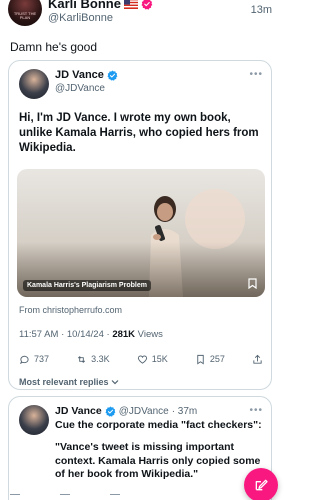 The width and height of the screenshot is (320, 500). I want to click on share-icon, so click(257, 359).